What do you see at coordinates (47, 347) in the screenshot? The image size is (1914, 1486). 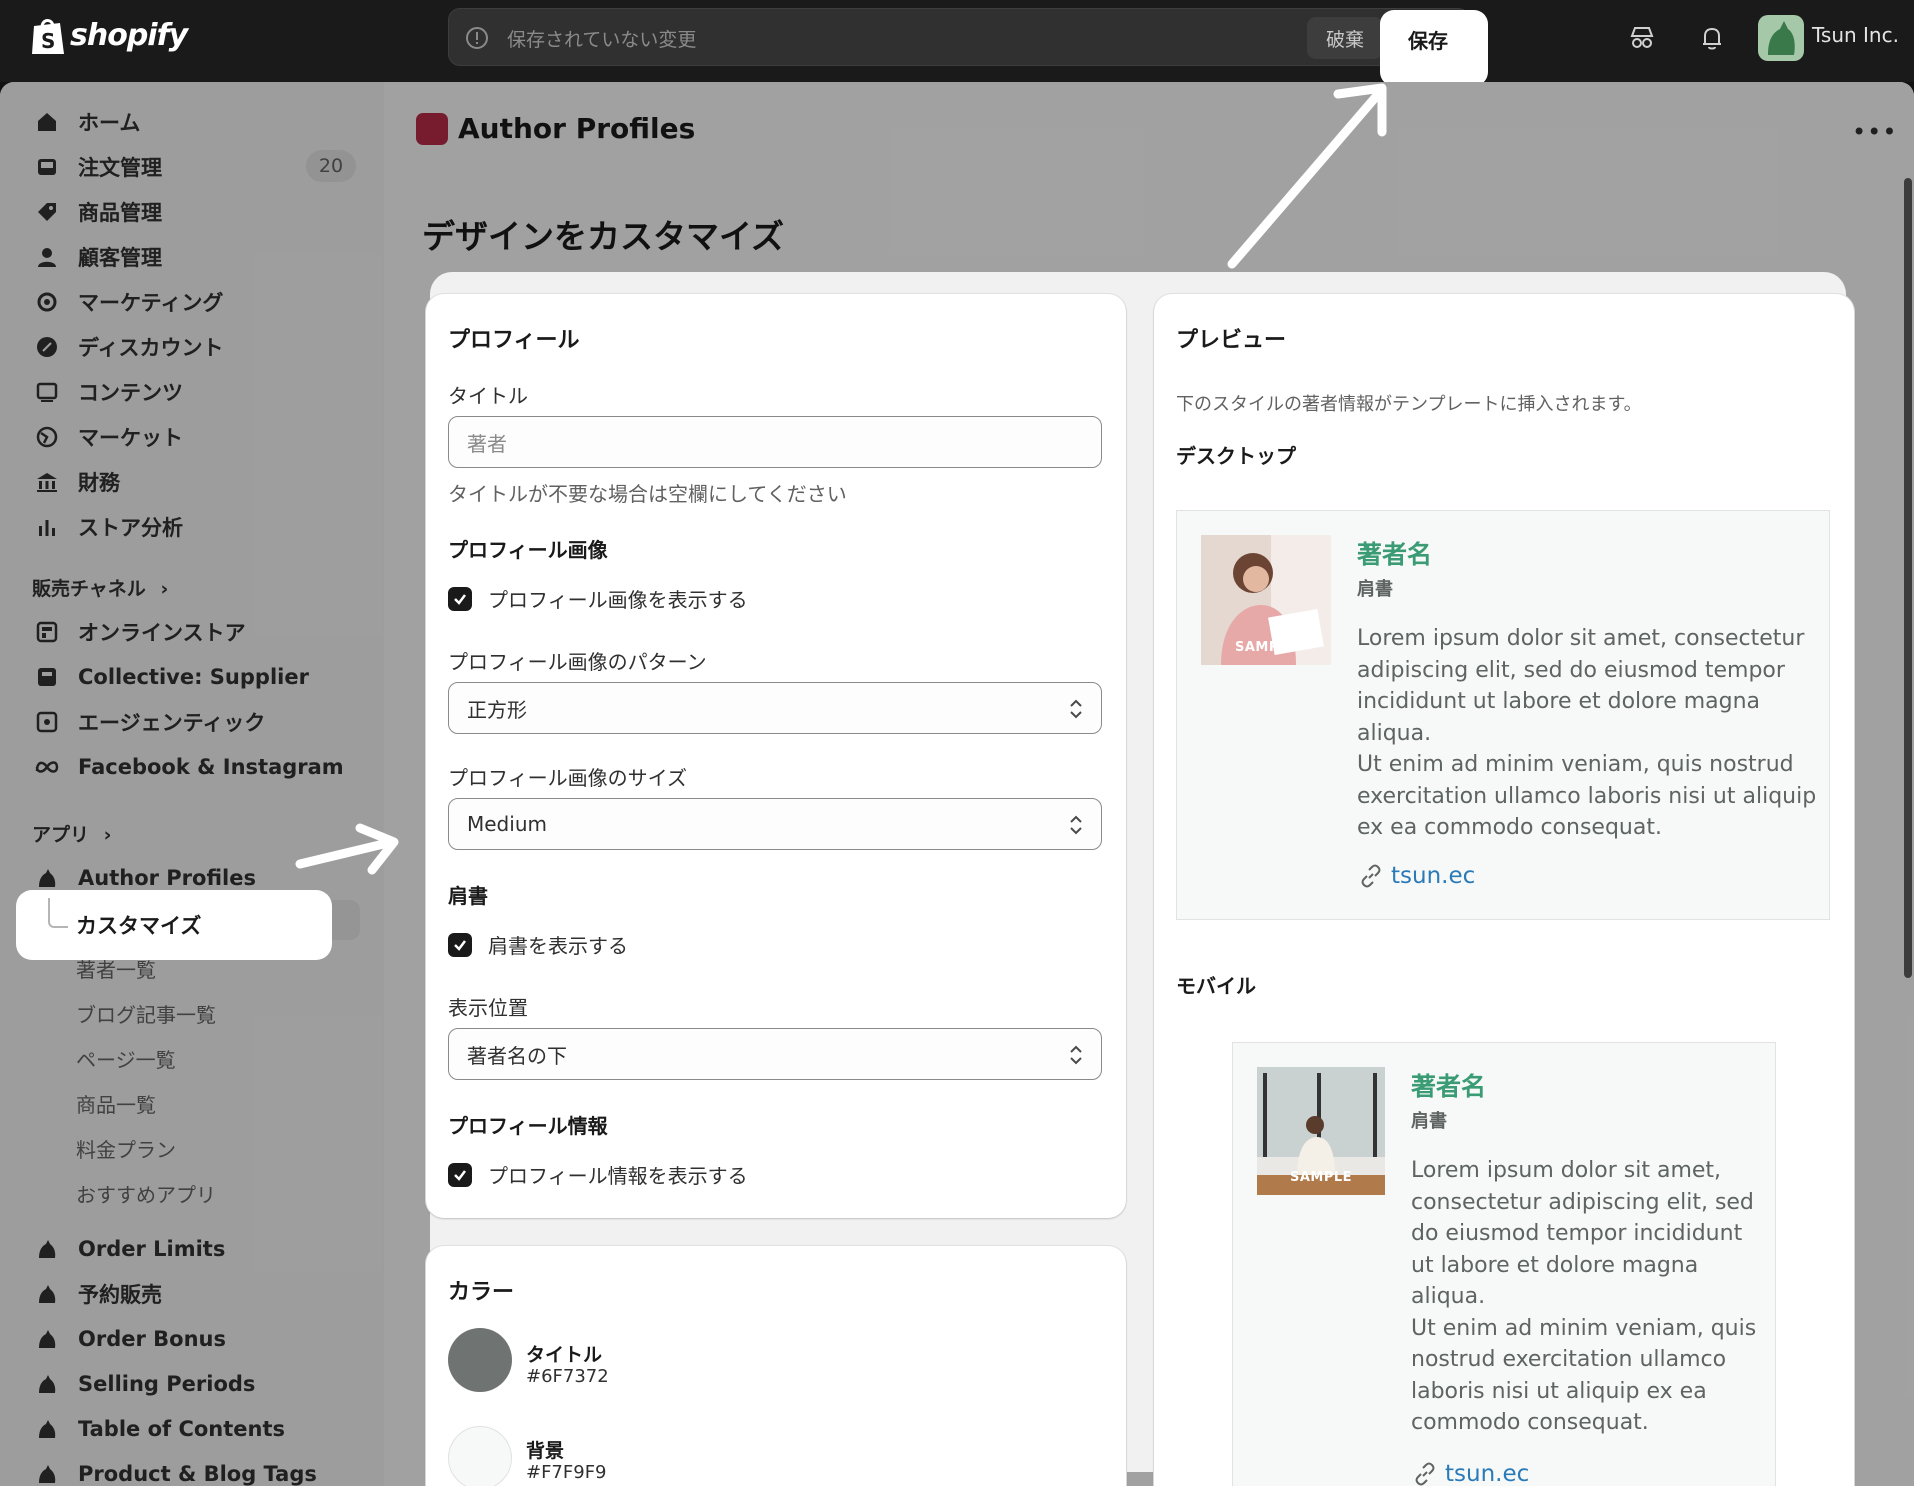 I see `discount-icon` at bounding box center [47, 347].